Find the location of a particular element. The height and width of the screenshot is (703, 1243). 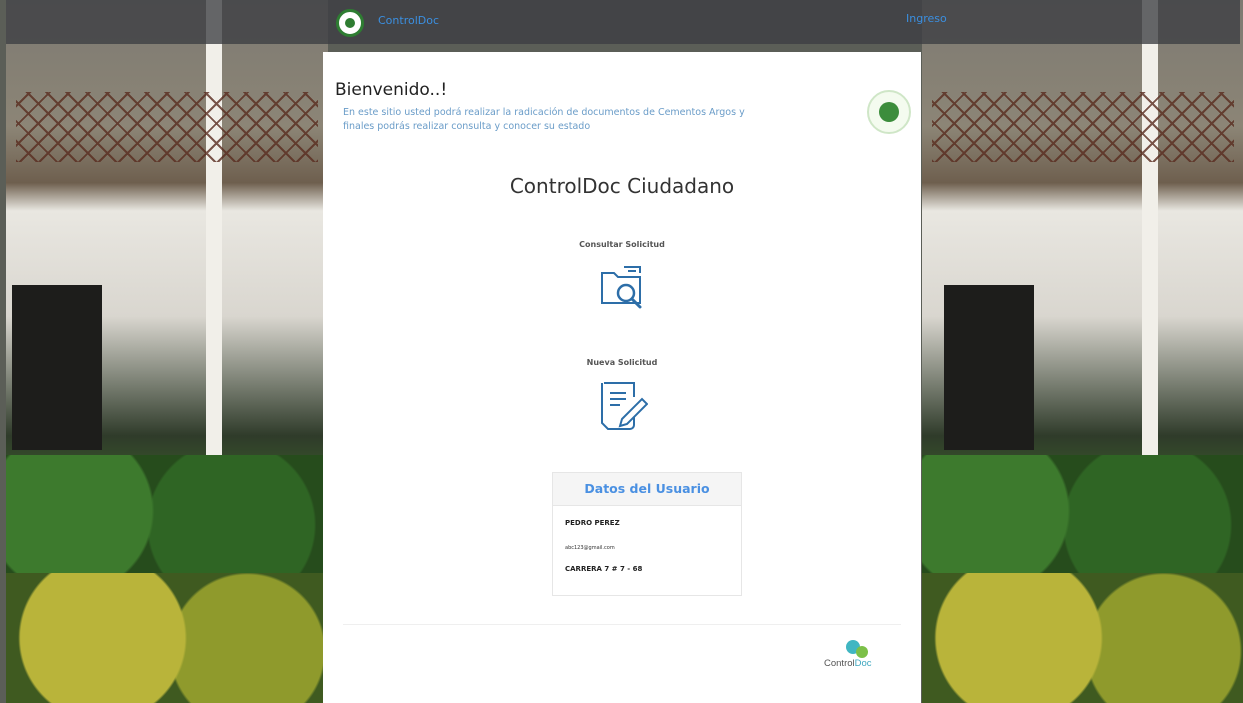

user-card-header: Datos del Usuario is located at coordinates (647, 489).